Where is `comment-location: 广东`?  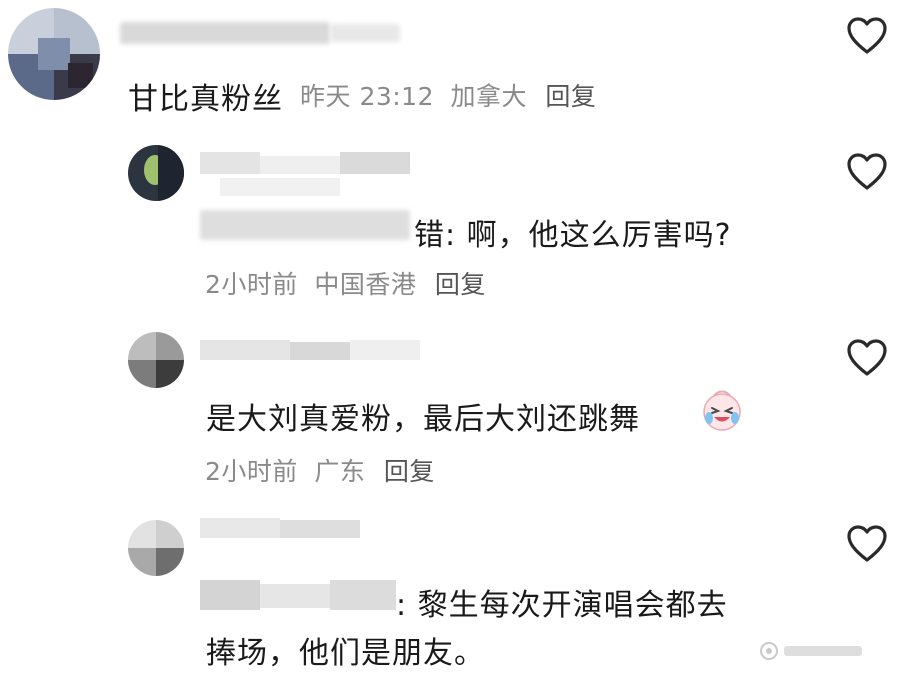 comment-location: 广东 is located at coordinates (340, 471).